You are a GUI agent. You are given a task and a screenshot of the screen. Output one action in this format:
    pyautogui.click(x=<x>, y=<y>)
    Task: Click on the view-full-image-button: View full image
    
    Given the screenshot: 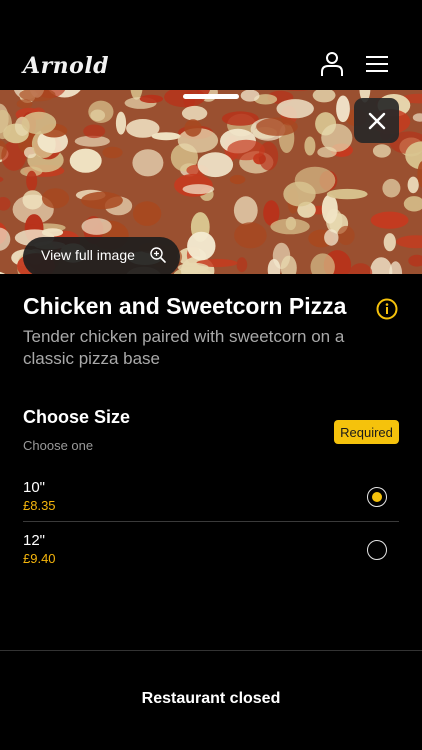 What is the action you would take?
    pyautogui.click(x=101, y=255)
    